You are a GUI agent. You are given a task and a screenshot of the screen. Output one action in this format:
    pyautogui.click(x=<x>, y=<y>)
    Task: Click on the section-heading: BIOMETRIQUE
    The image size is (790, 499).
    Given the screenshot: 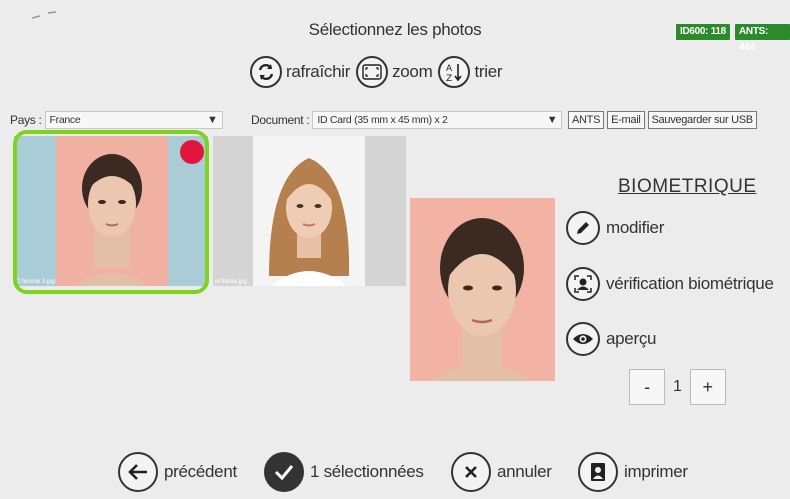 What is the action you would take?
    pyautogui.click(x=687, y=186)
    